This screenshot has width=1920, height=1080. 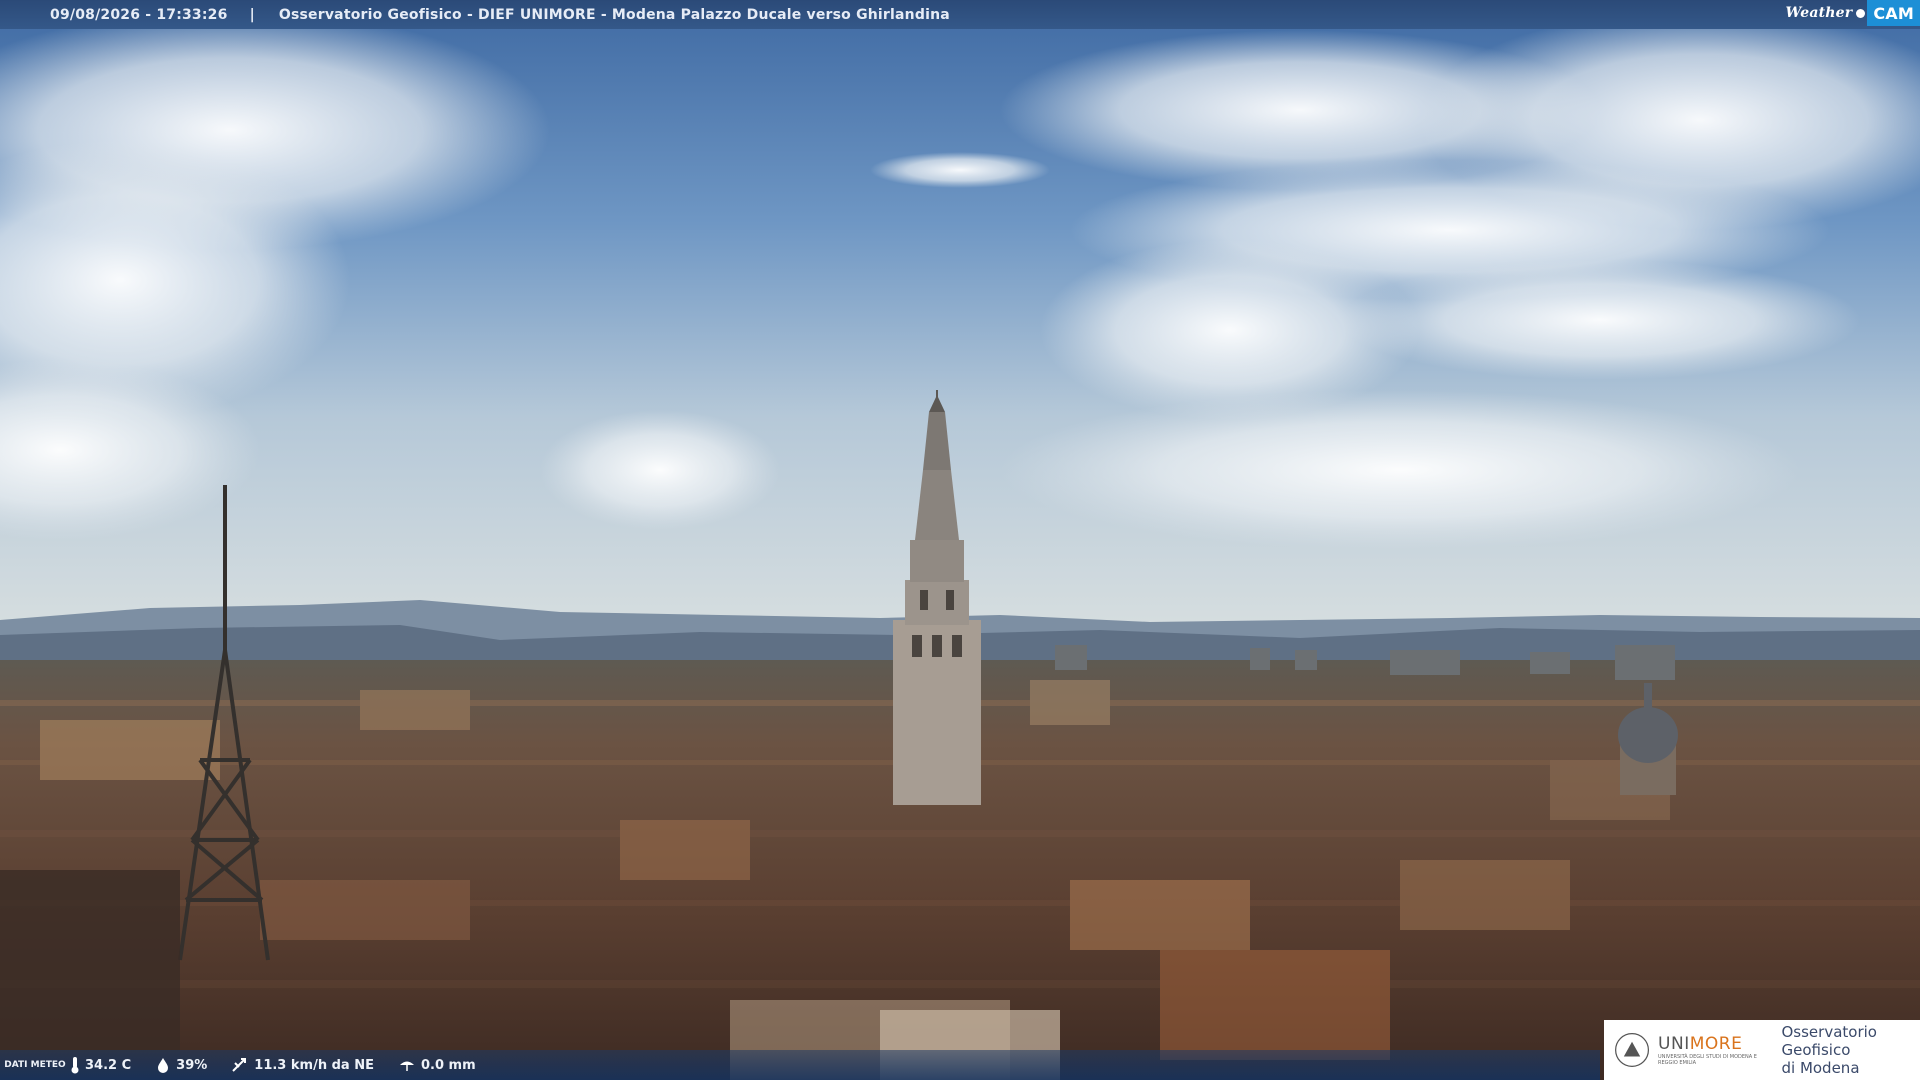 I want to click on observatory-name: Osservatorio Geofisico di Modena, so click(x=1850, y=1050).